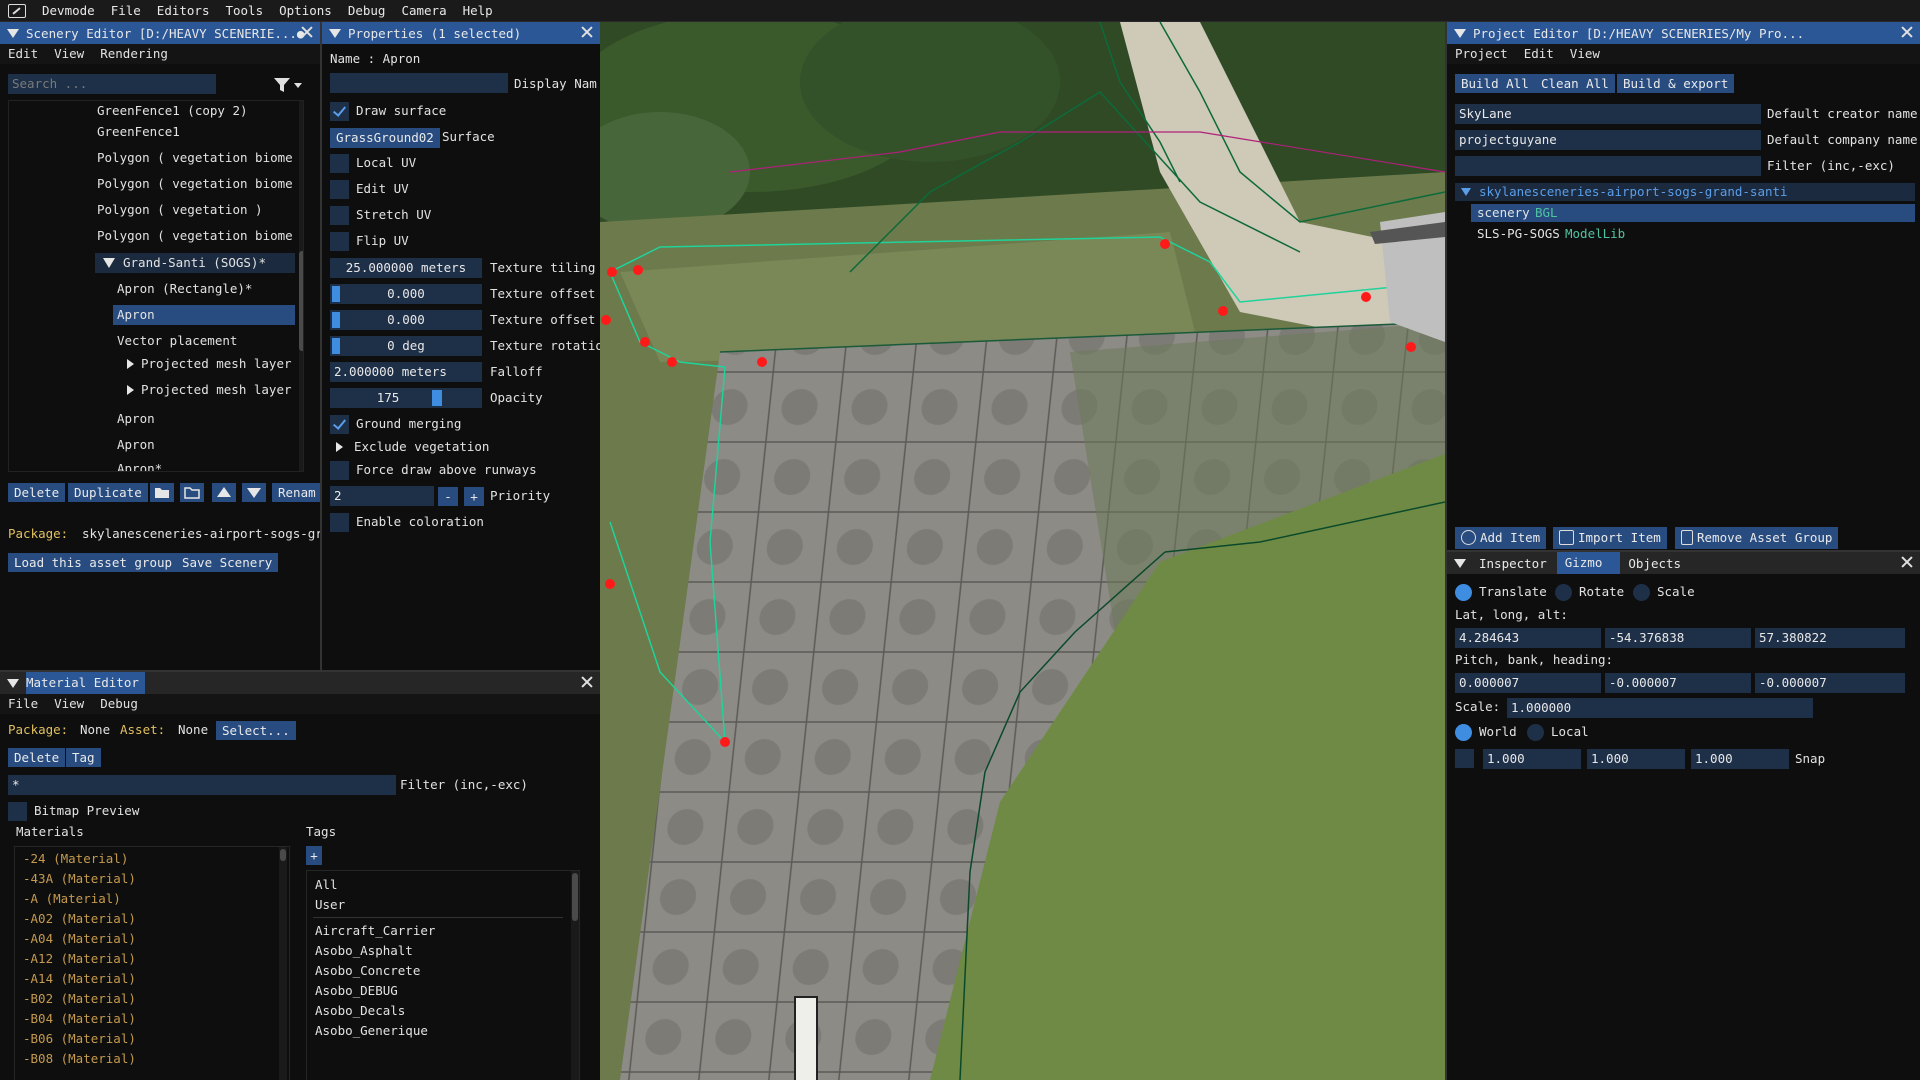 The image size is (1920, 1080). Describe the element at coordinates (339, 111) in the screenshot. I see `draw-surface-checkbox` at that location.